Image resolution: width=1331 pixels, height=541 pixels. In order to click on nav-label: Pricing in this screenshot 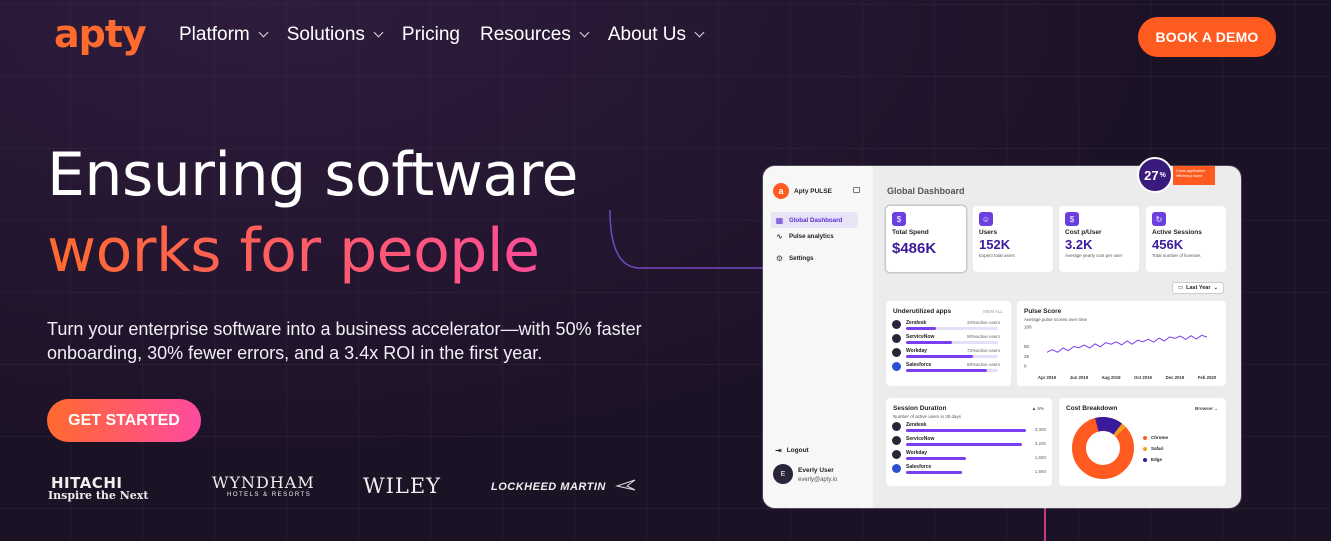, I will do `click(430, 34)`.